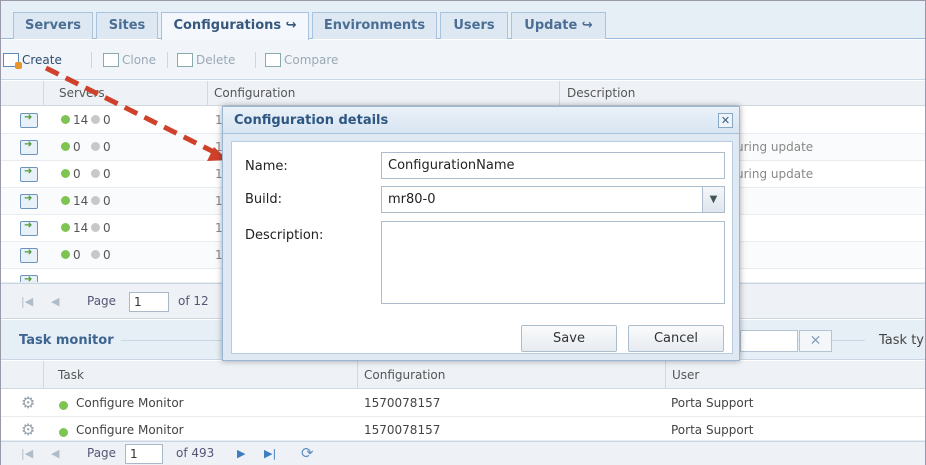 Image resolution: width=926 pixels, height=465 pixels. What do you see at coordinates (463, 375) in the screenshot?
I see `task-grid-header: Task Configuration User` at bounding box center [463, 375].